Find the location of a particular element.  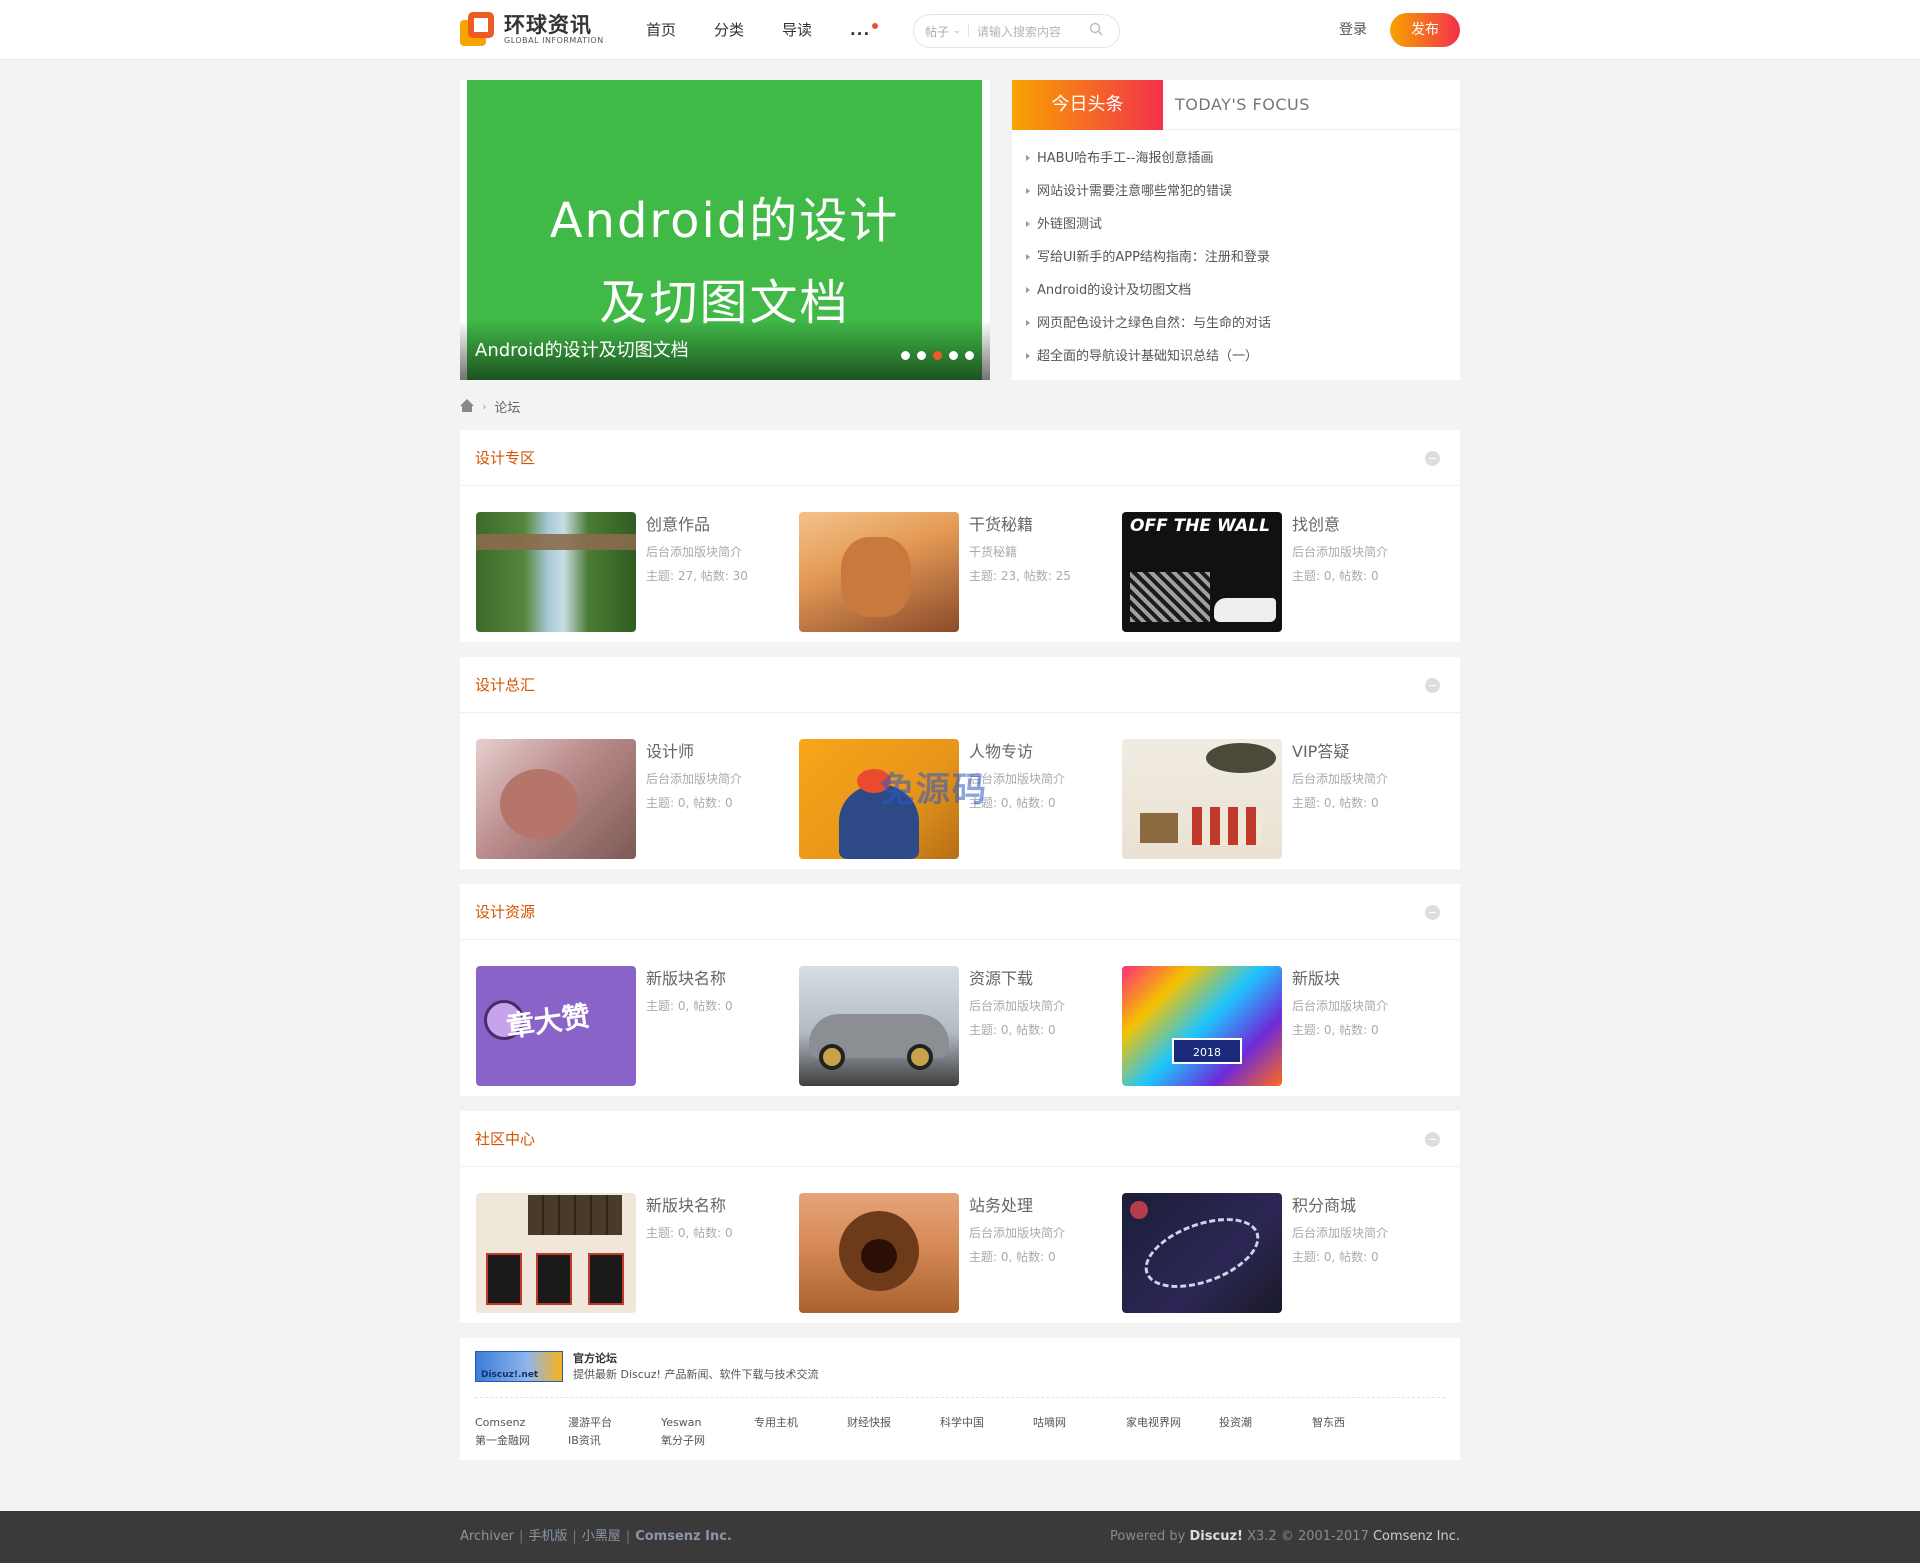

search-type-select: 帖子 ⌄ is located at coordinates (944, 31).